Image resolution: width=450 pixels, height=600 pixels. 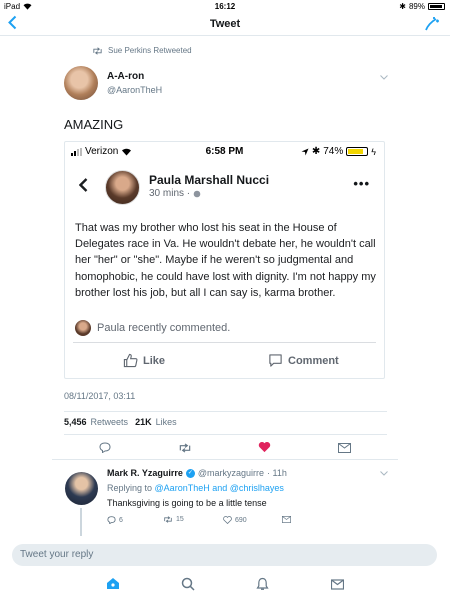 I want to click on tab-home, so click(x=113, y=586).